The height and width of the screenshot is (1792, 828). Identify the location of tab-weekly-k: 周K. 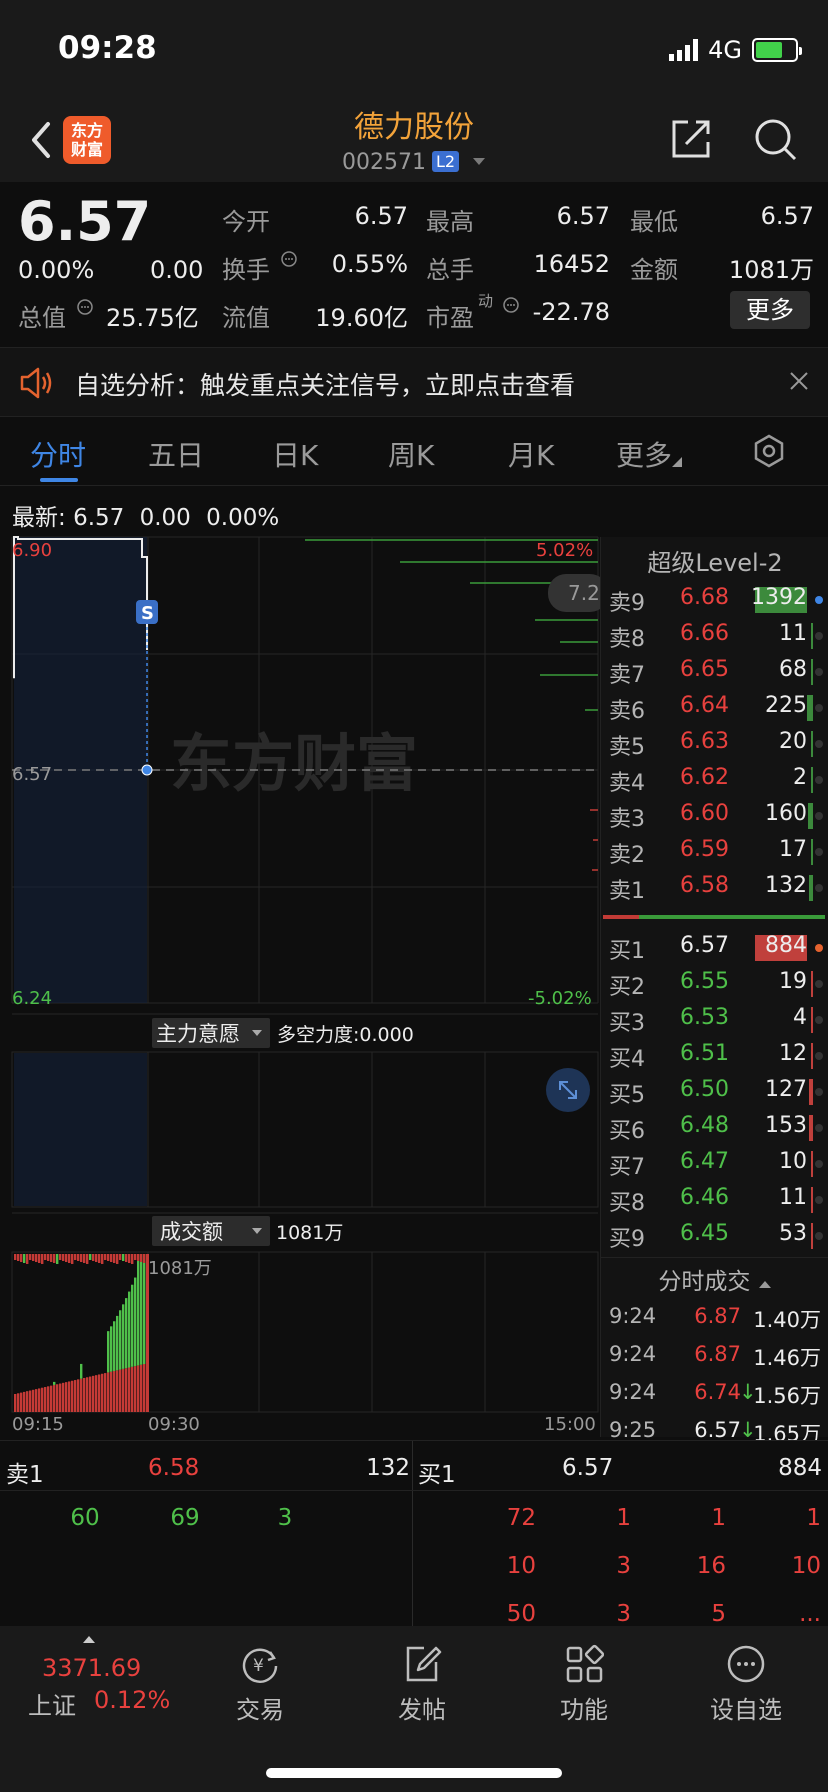
(411, 454).